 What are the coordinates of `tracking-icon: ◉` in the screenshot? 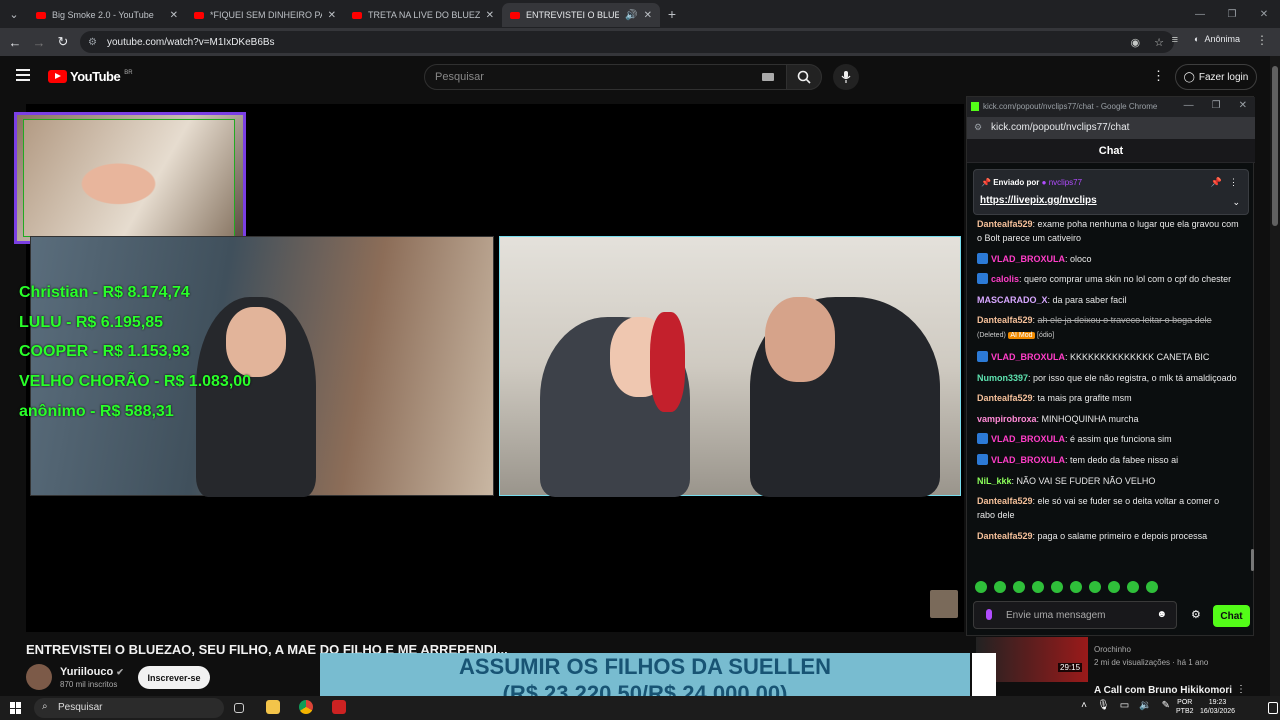 It's located at (1136, 42).